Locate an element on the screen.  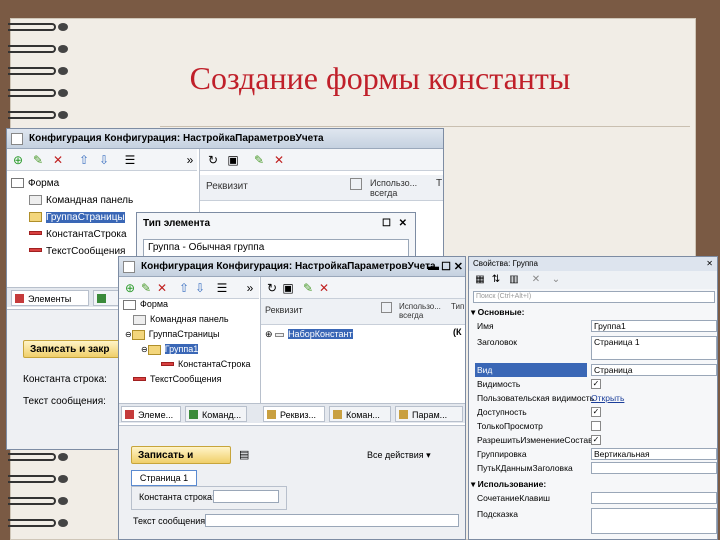
page-tab: Страница 1 is located at coordinates (164, 478).